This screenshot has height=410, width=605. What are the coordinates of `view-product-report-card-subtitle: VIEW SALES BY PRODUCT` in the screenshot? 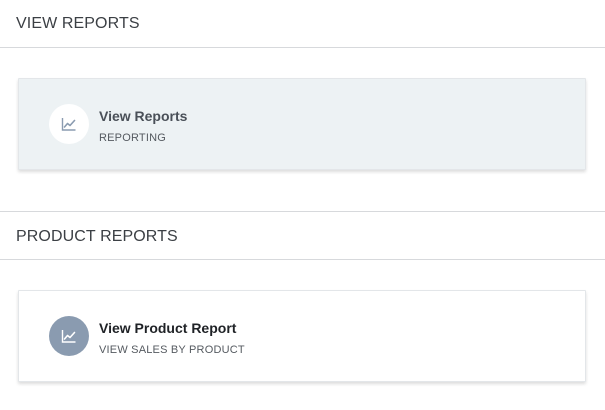 It's located at (172, 350).